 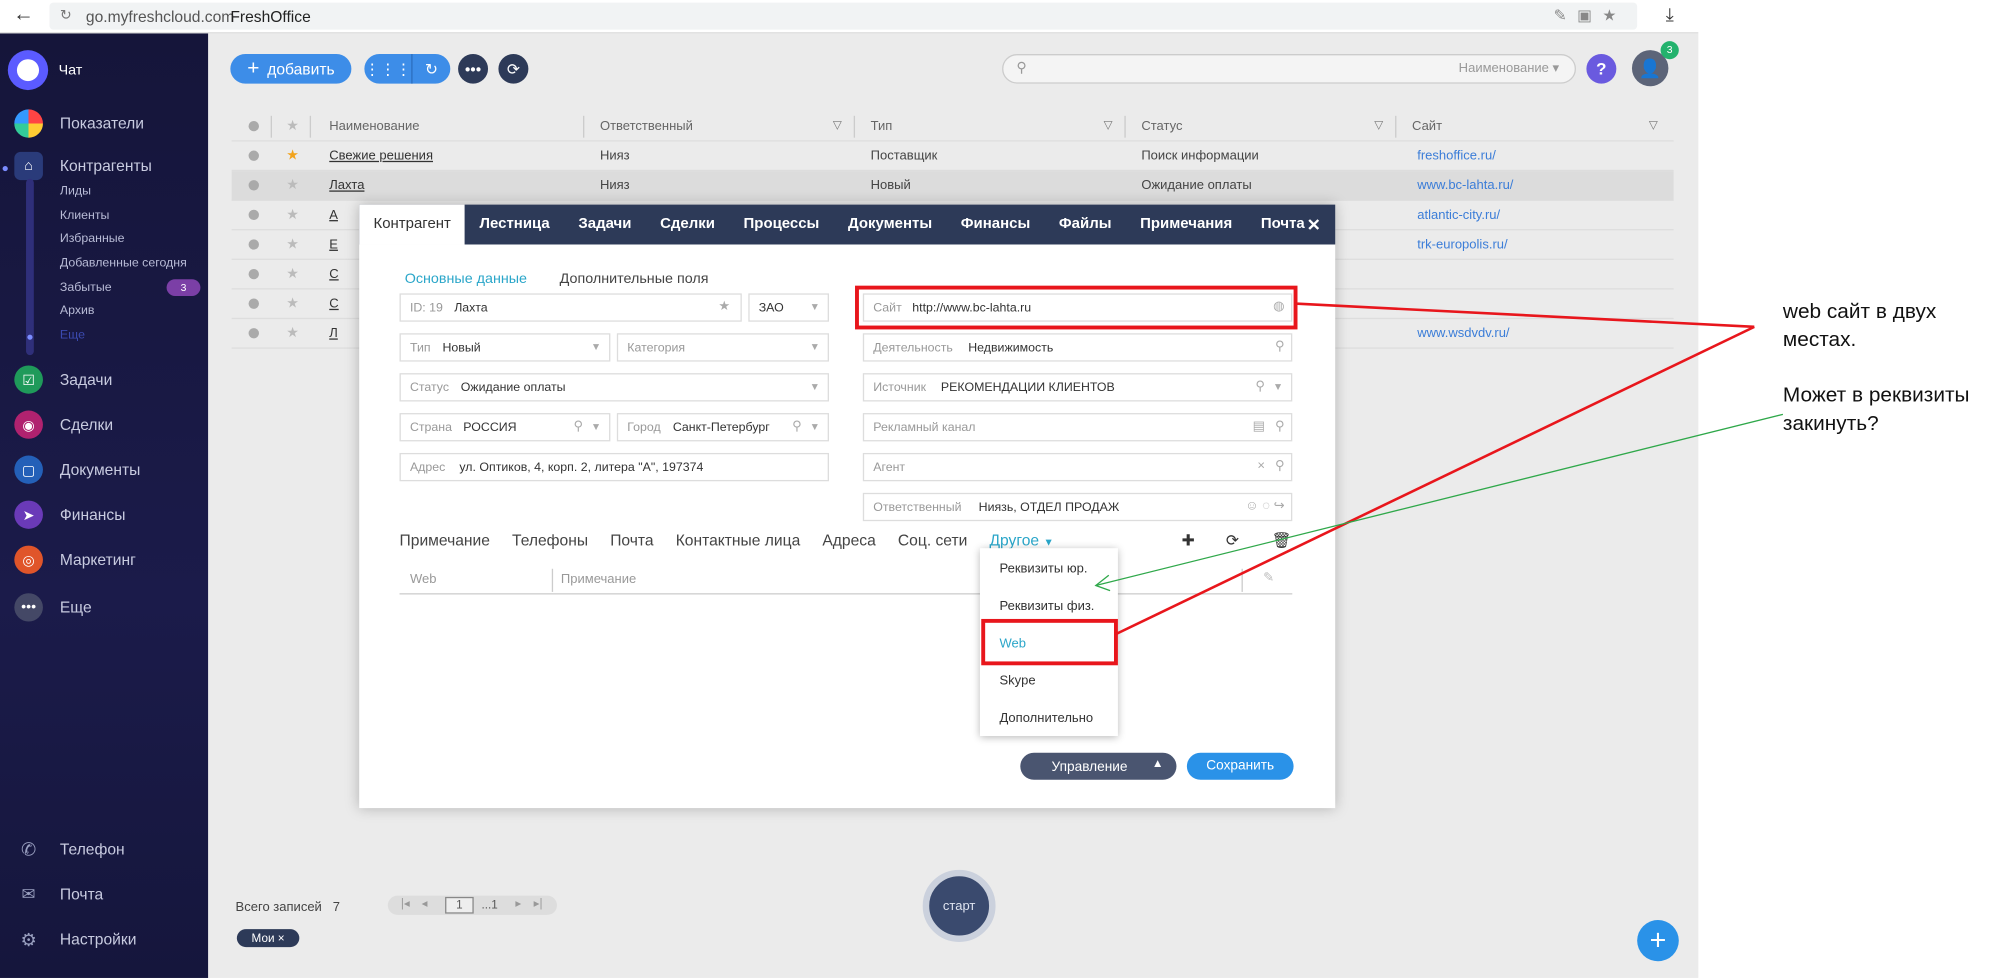 What do you see at coordinates (69, 514) in the screenshot?
I see `sidebar-item-finance: ➤ Финансы` at bounding box center [69, 514].